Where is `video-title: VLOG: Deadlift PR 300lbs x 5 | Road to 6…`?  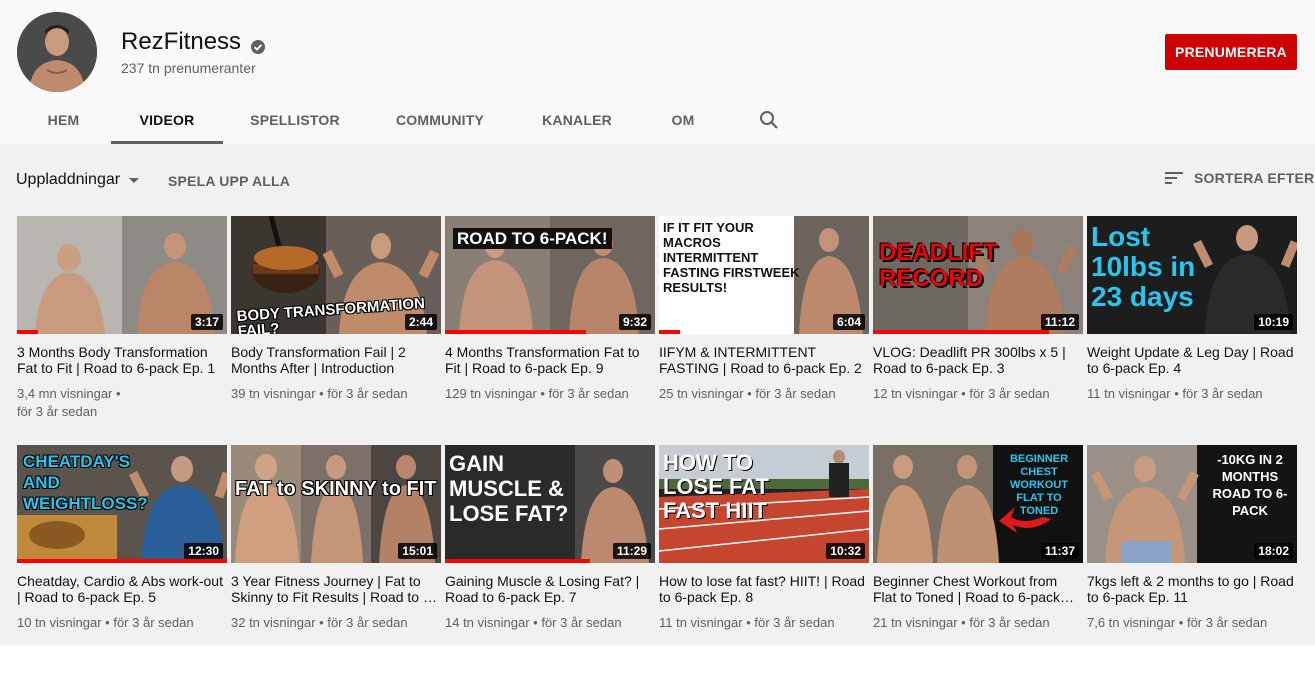 video-title: VLOG: Deadlift PR 300lbs x 5 | Road to 6… is located at coordinates (978, 360).